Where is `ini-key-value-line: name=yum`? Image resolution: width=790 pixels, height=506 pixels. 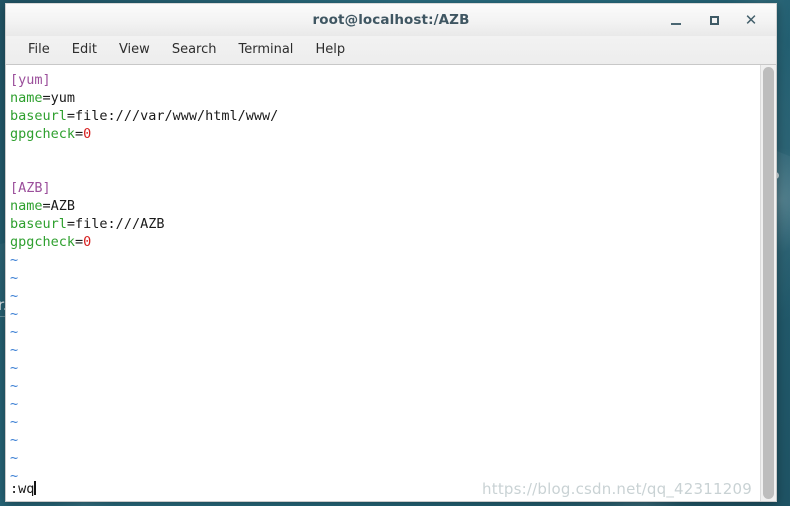
ini-key-value-line: name=yum is located at coordinates (385, 98).